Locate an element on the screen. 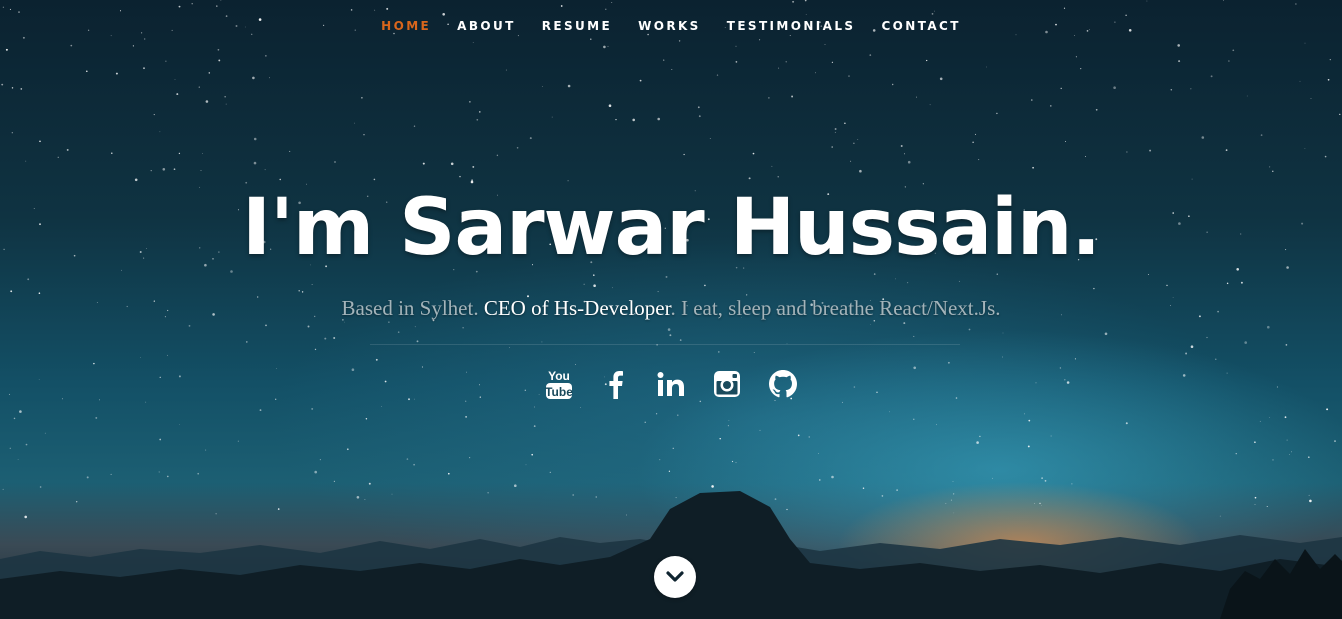  nav-item-resume: RESUME is located at coordinates (577, 26).